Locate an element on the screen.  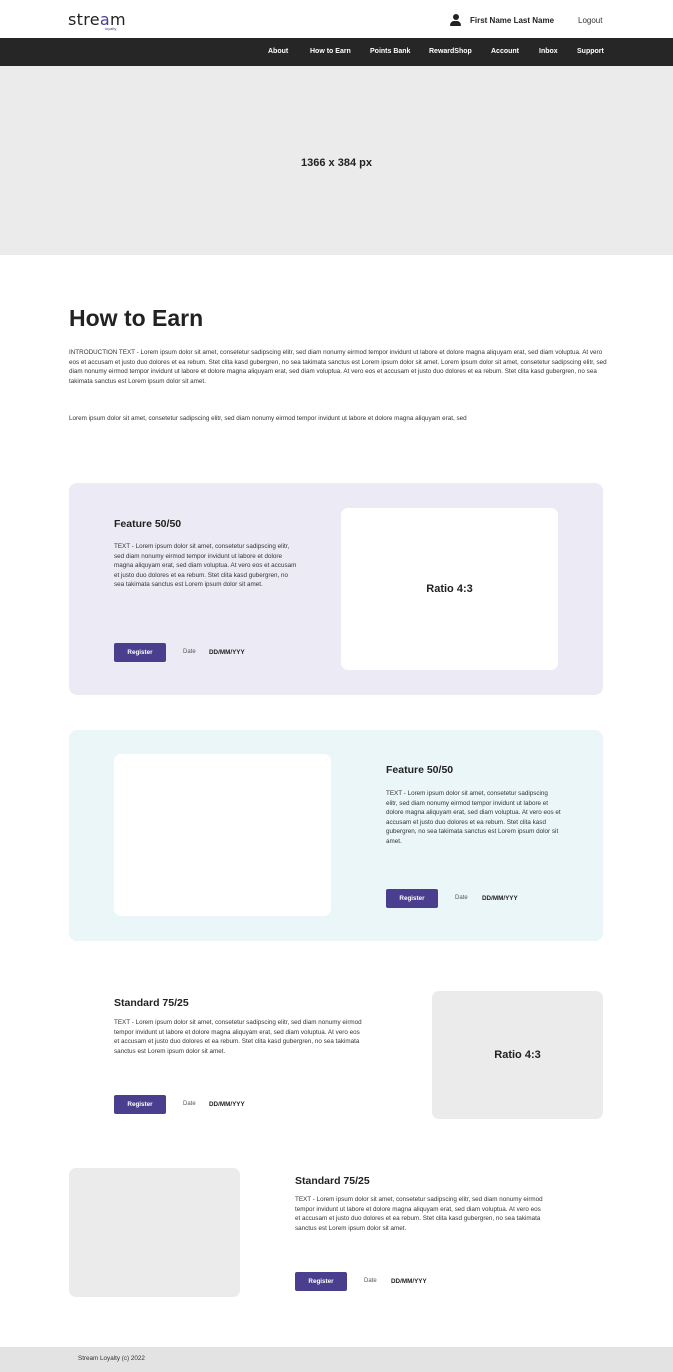
nav-item-account: Account is located at coordinates (505, 51).